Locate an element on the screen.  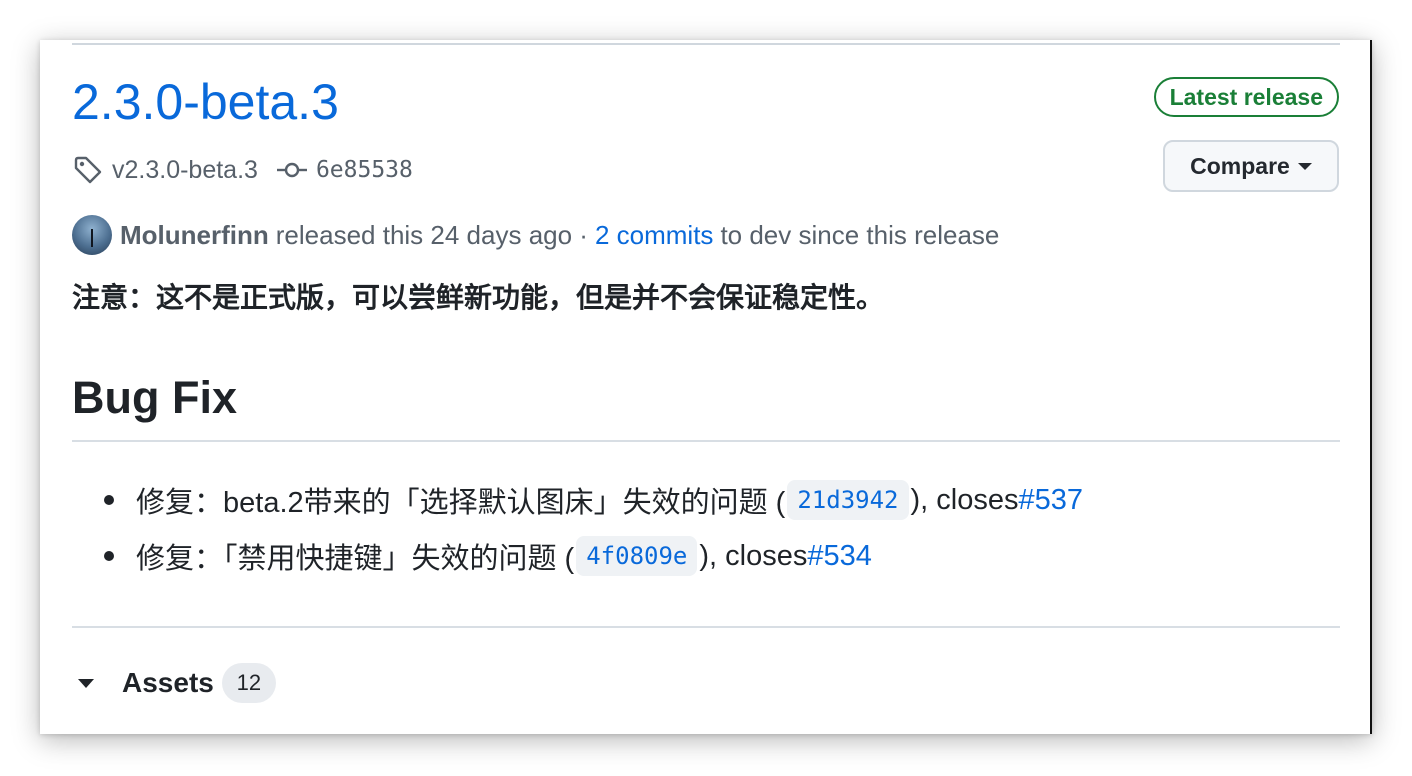
tag-link: v2.3.0-beta.3 is located at coordinates (165, 170).